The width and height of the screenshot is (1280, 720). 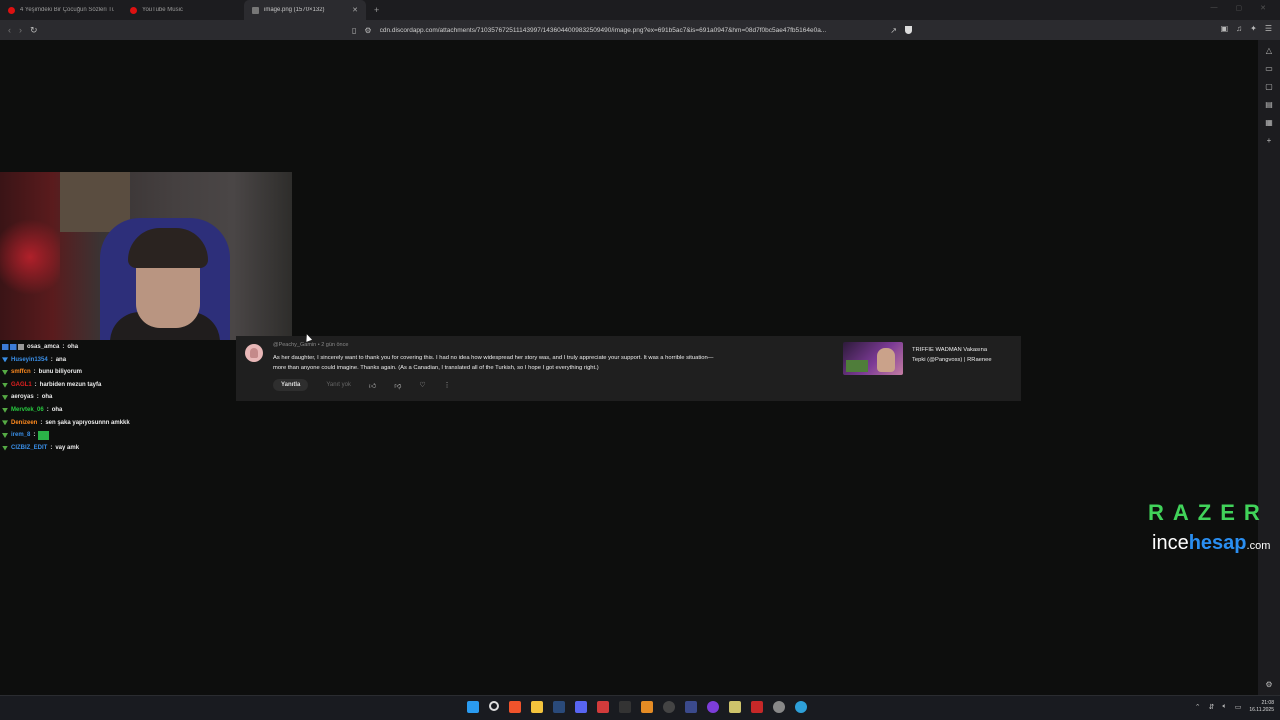 What do you see at coordinates (254, 353) in the screenshot?
I see `commenter-avatar` at bounding box center [254, 353].